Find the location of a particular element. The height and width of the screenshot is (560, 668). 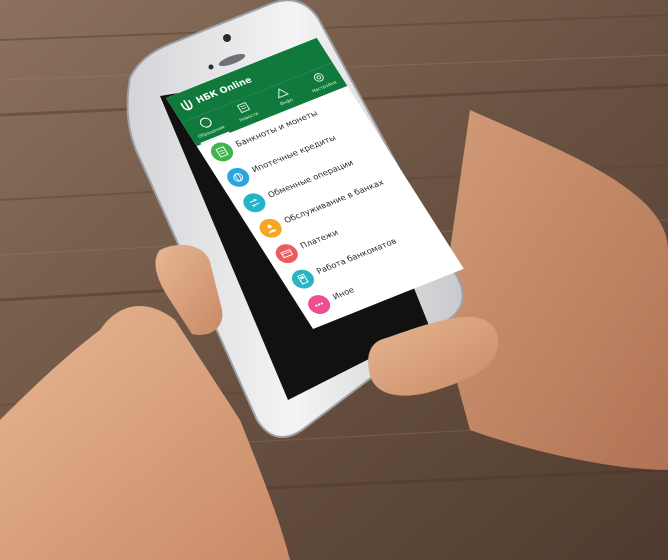

fingers is located at coordinates (189, 289).